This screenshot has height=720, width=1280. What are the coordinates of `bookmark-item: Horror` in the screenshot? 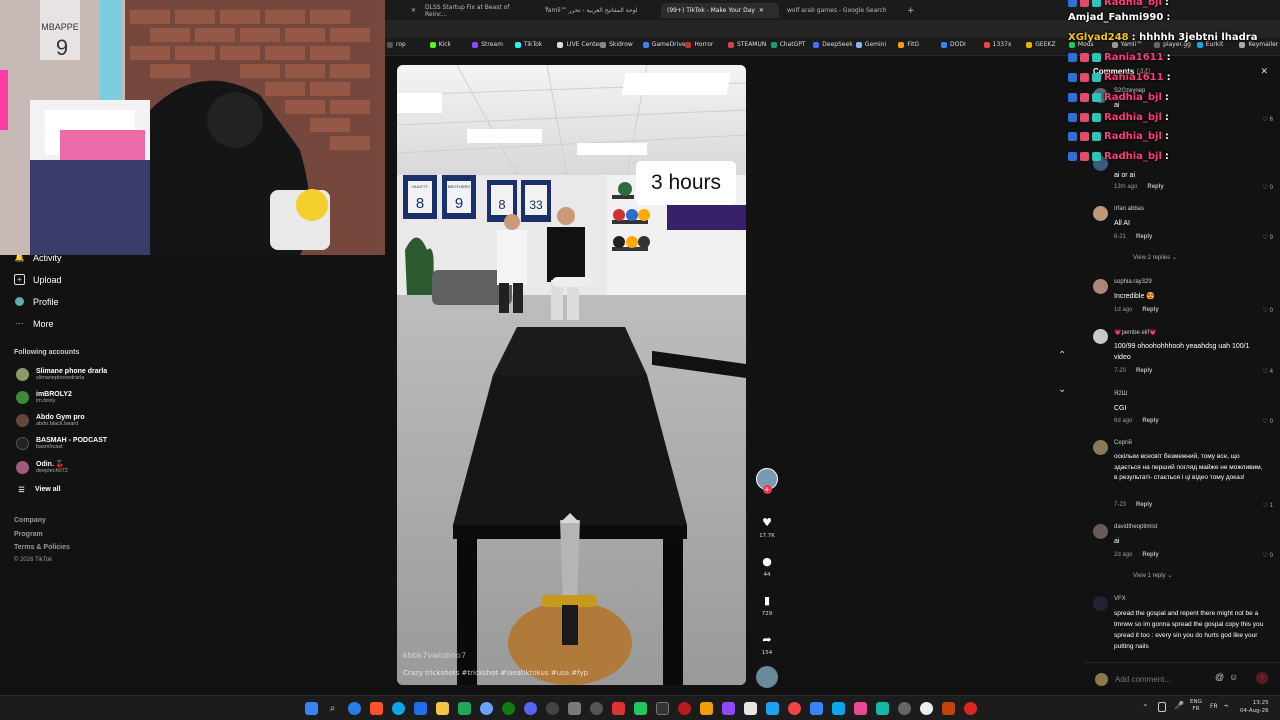 It's located at (699, 44).